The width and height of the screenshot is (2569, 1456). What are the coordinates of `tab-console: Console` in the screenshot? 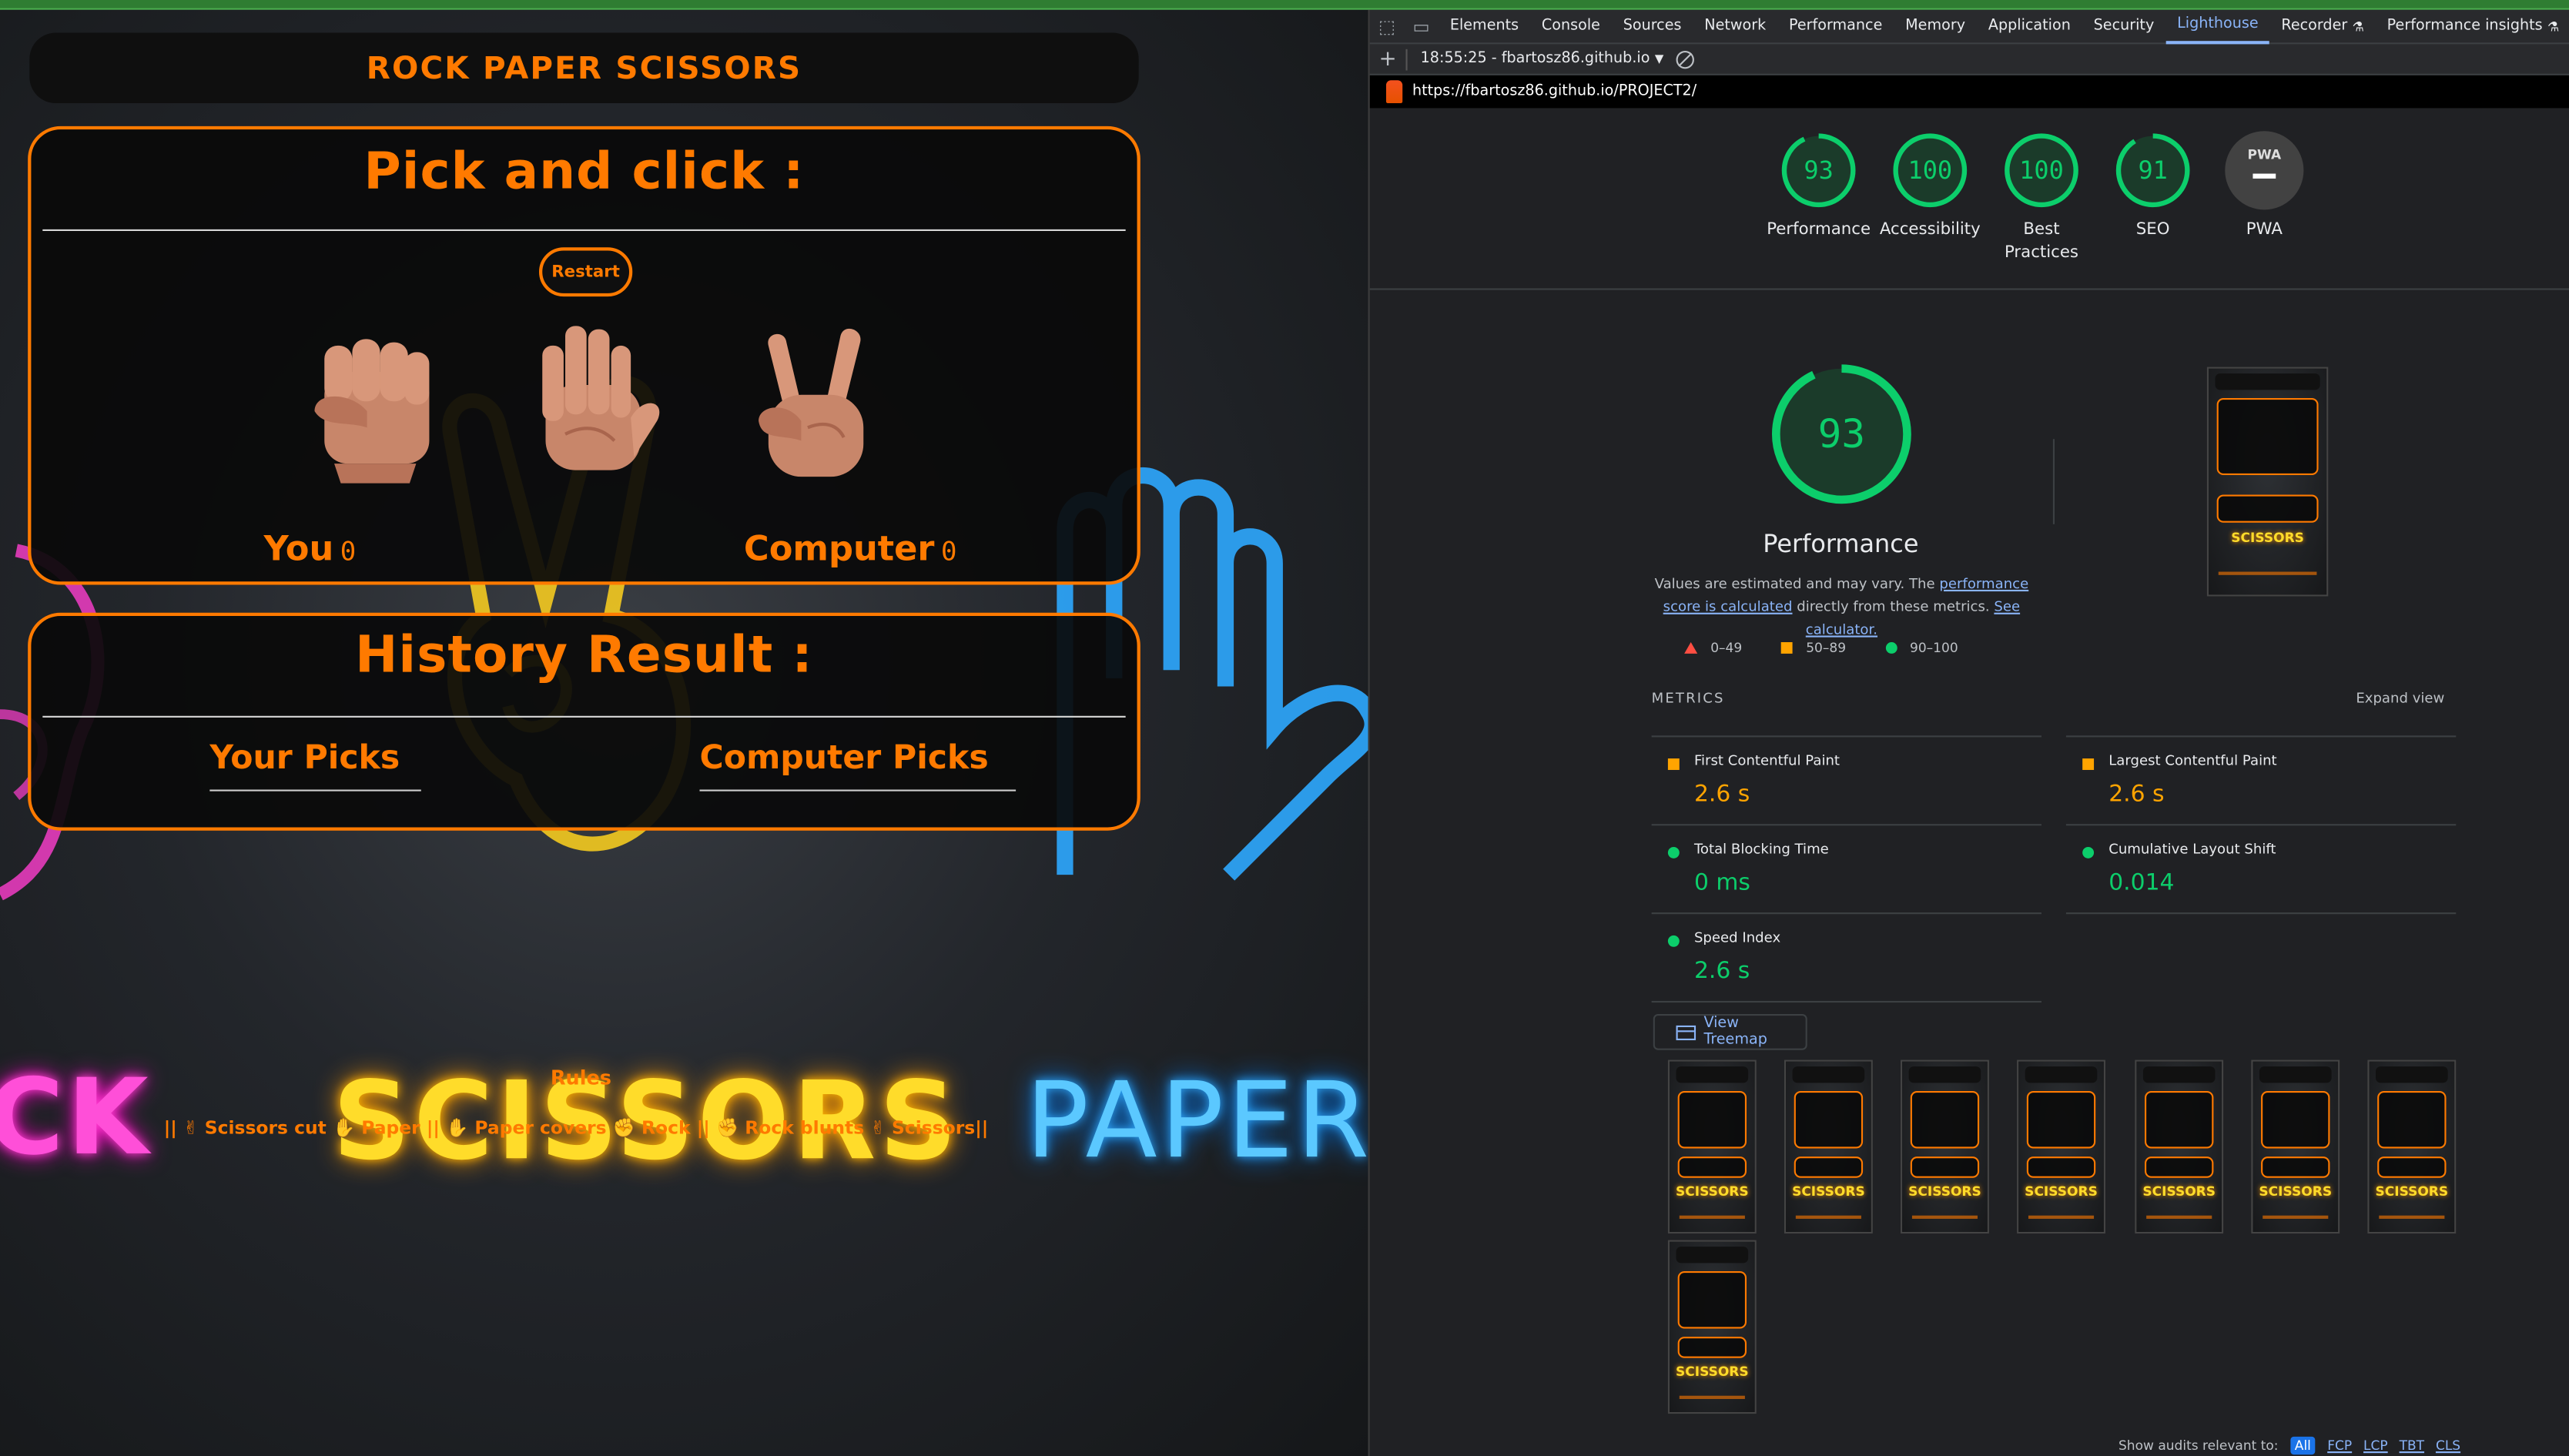 It's located at (1571, 27).